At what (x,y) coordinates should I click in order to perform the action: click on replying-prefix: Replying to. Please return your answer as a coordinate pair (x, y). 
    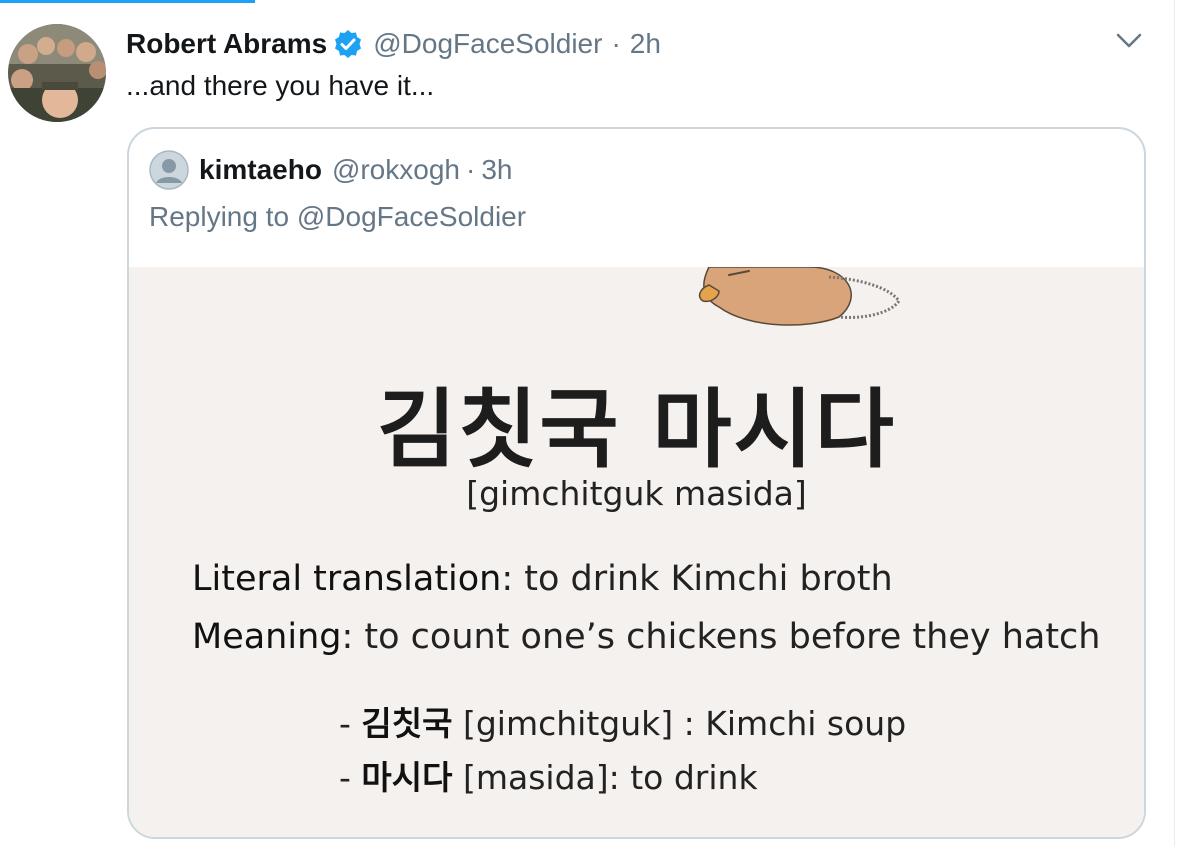
    Looking at the image, I should click on (223, 216).